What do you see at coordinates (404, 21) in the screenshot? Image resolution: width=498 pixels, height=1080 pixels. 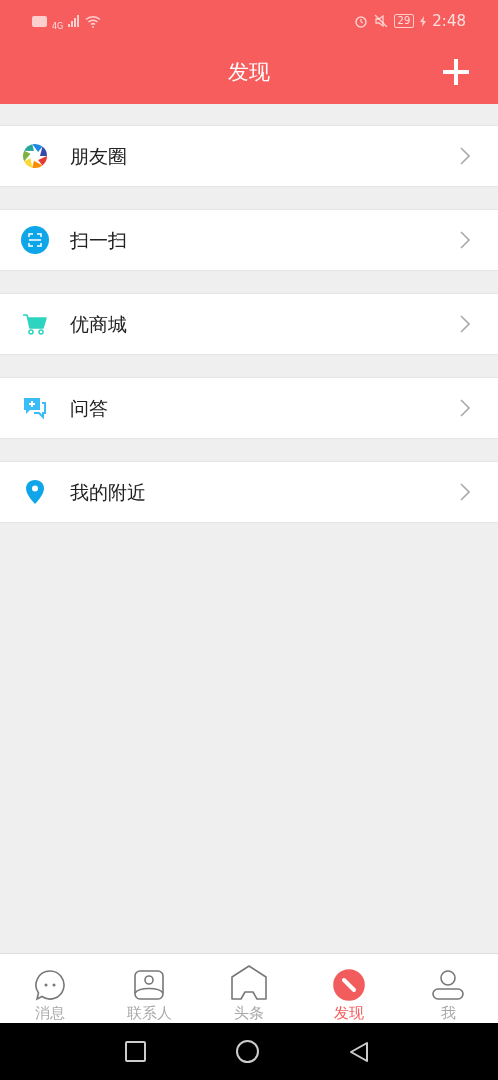 I see `battery-indicator: 29` at bounding box center [404, 21].